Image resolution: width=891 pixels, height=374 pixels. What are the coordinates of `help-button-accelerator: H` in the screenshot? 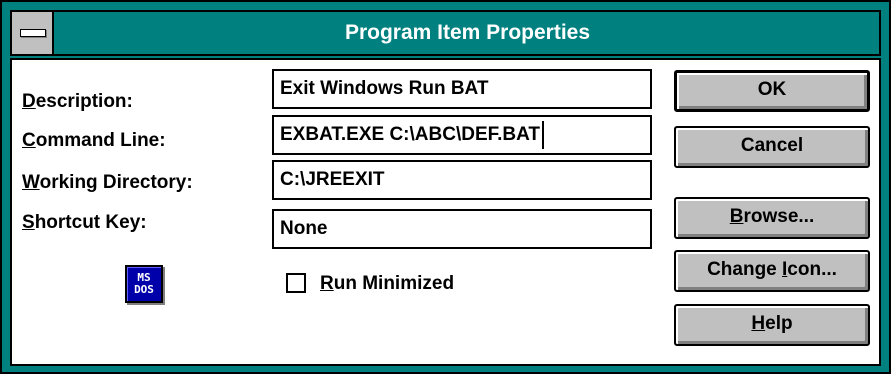 It's located at (758, 323).